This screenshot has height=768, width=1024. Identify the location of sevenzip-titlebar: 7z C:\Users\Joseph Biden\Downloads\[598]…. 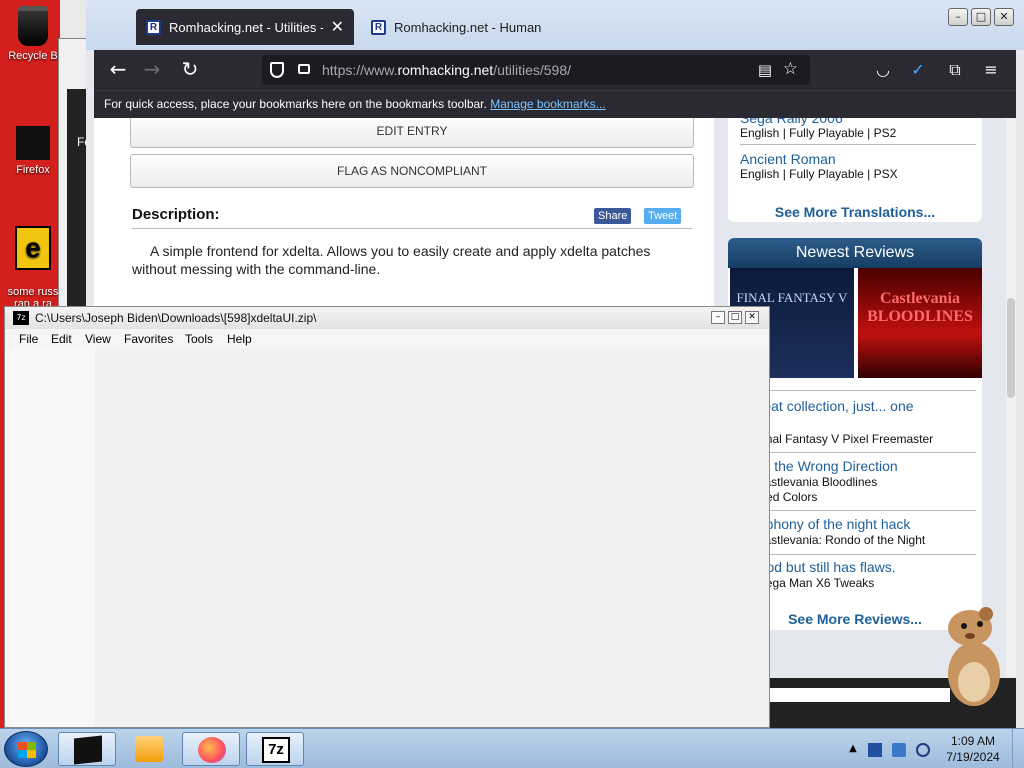
(387, 318).